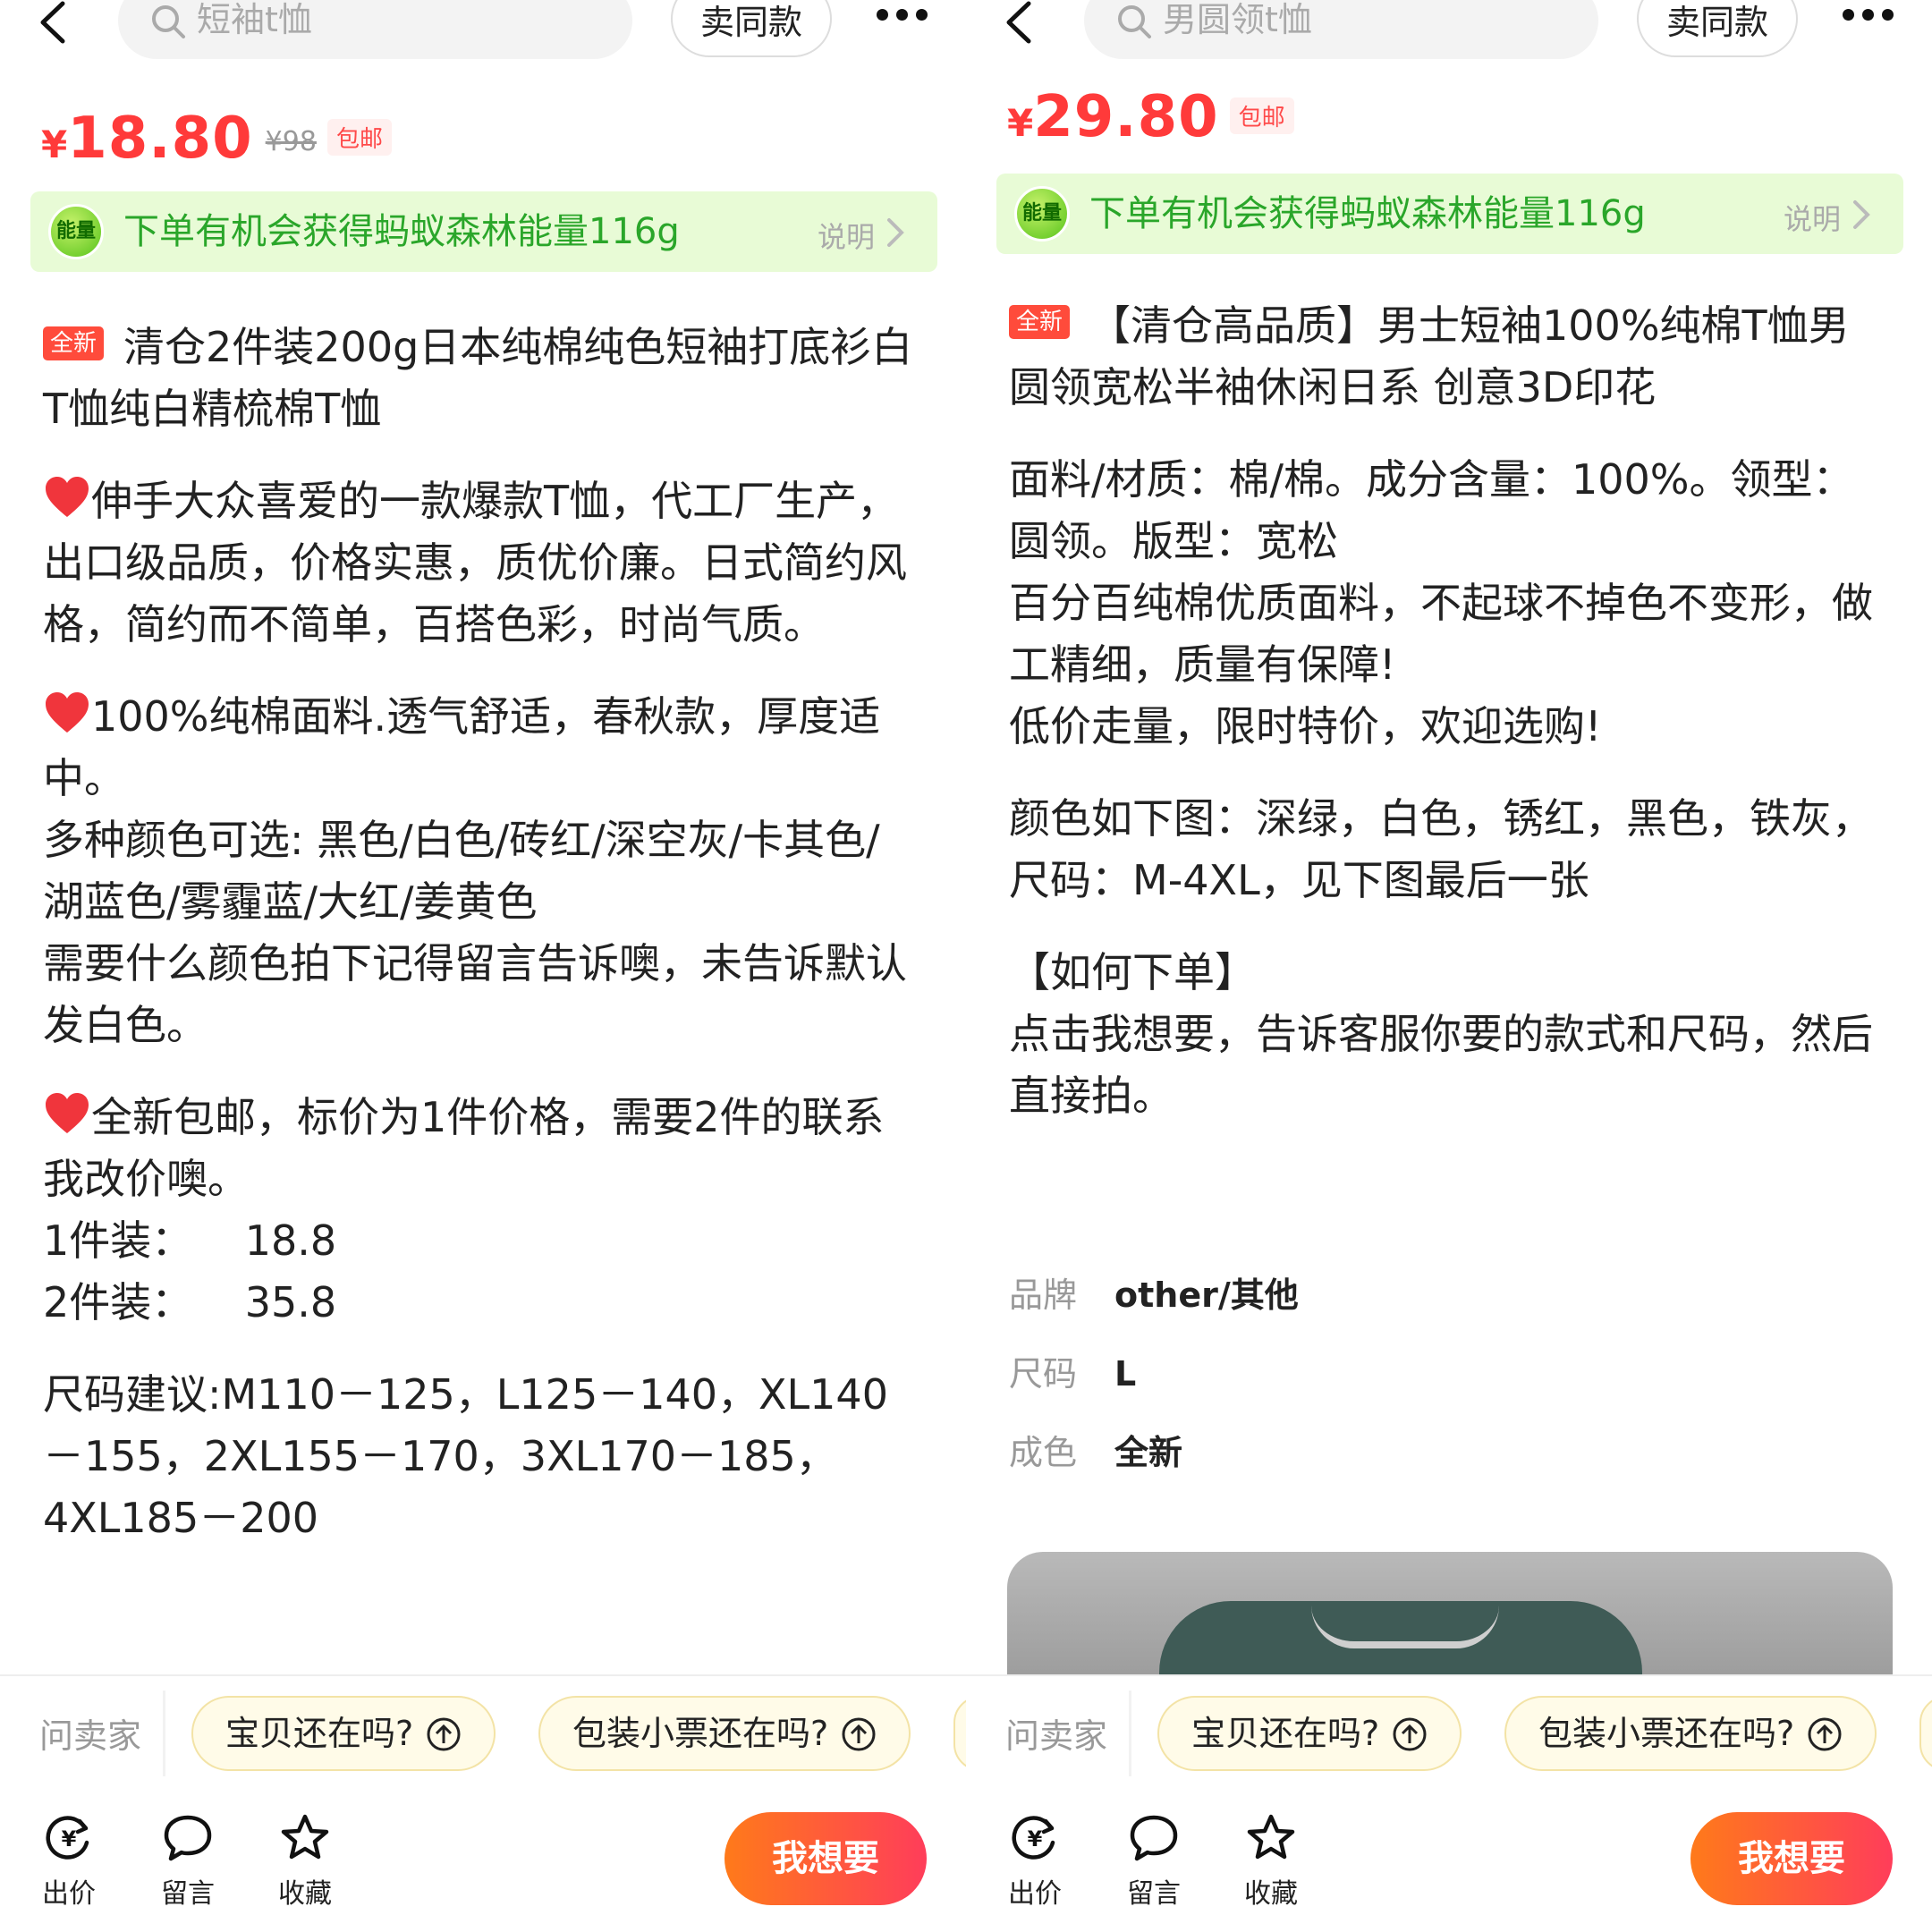 The height and width of the screenshot is (1932, 1932). I want to click on collar-detail, so click(1405, 1627).